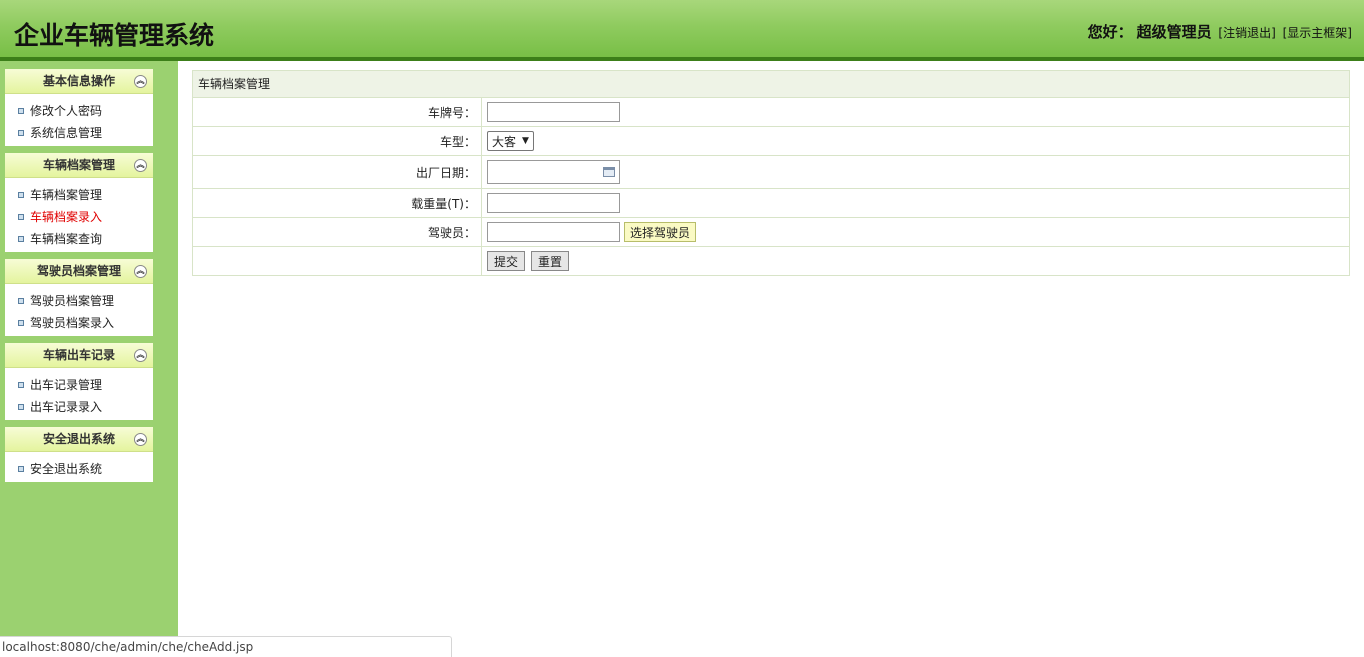 The image size is (1364, 657). What do you see at coordinates (553, 203) in the screenshot?
I see `load-capacity-input` at bounding box center [553, 203].